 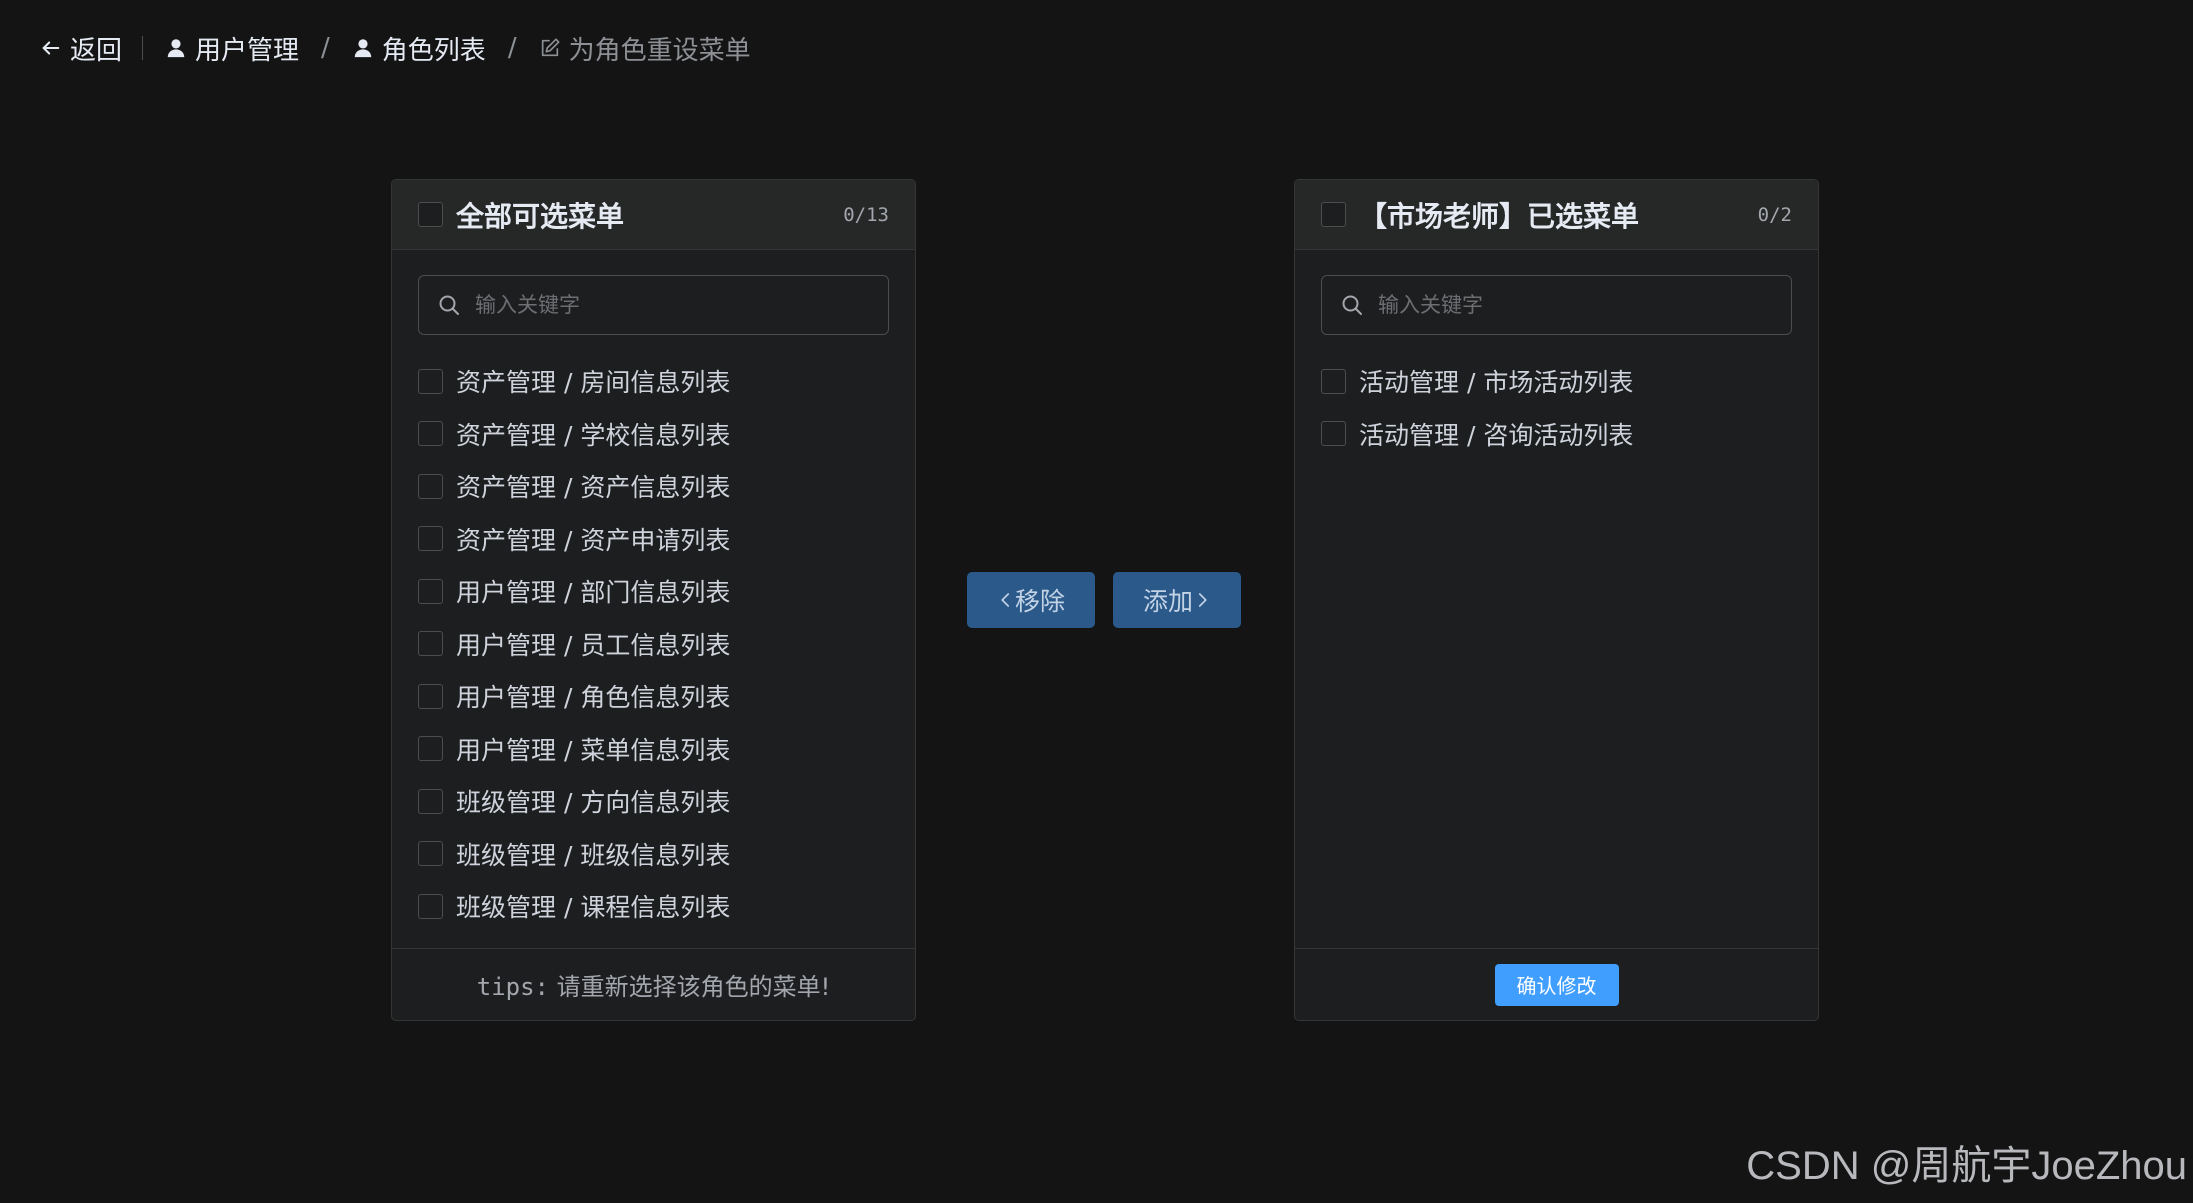 What do you see at coordinates (1496, 435) in the screenshot?
I see `item-label: 活动管理 / 咨询活动列表` at bounding box center [1496, 435].